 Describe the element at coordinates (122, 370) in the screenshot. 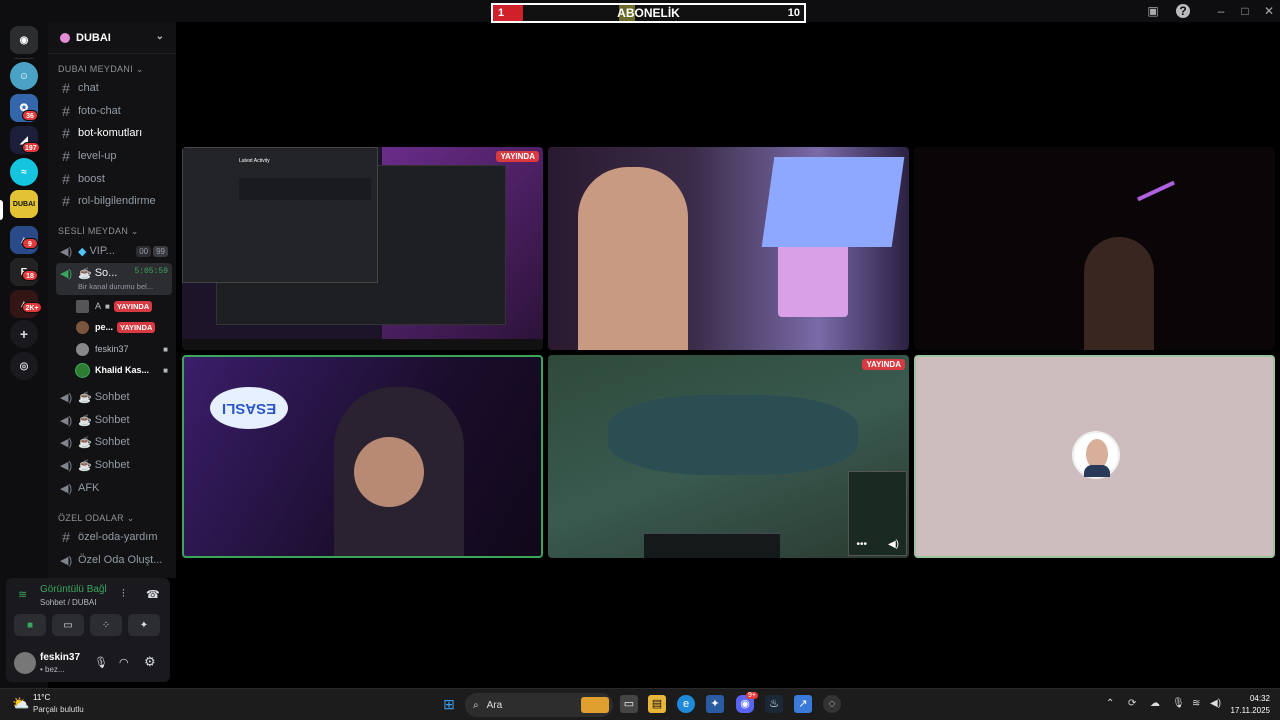

I see `voice-user: Khalid Kas... ■` at that location.